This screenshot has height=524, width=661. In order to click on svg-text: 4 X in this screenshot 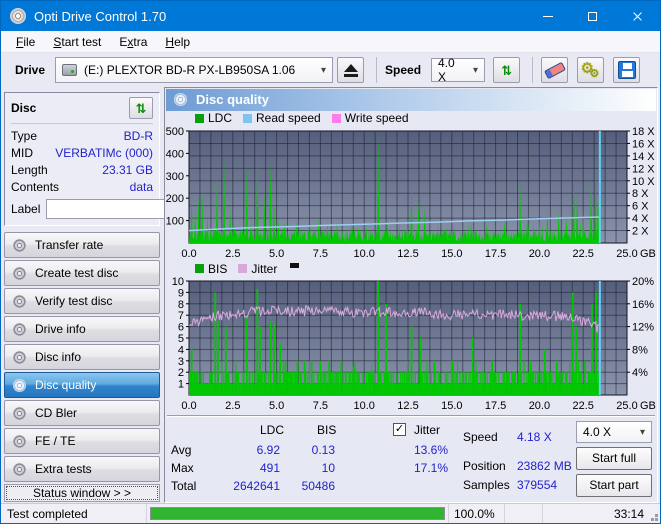, I will do `click(640, 219)`.